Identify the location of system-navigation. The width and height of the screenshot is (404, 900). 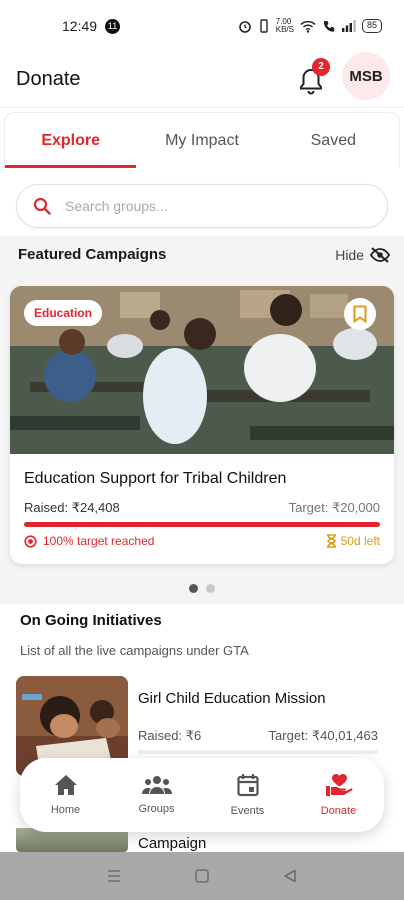
(202, 876).